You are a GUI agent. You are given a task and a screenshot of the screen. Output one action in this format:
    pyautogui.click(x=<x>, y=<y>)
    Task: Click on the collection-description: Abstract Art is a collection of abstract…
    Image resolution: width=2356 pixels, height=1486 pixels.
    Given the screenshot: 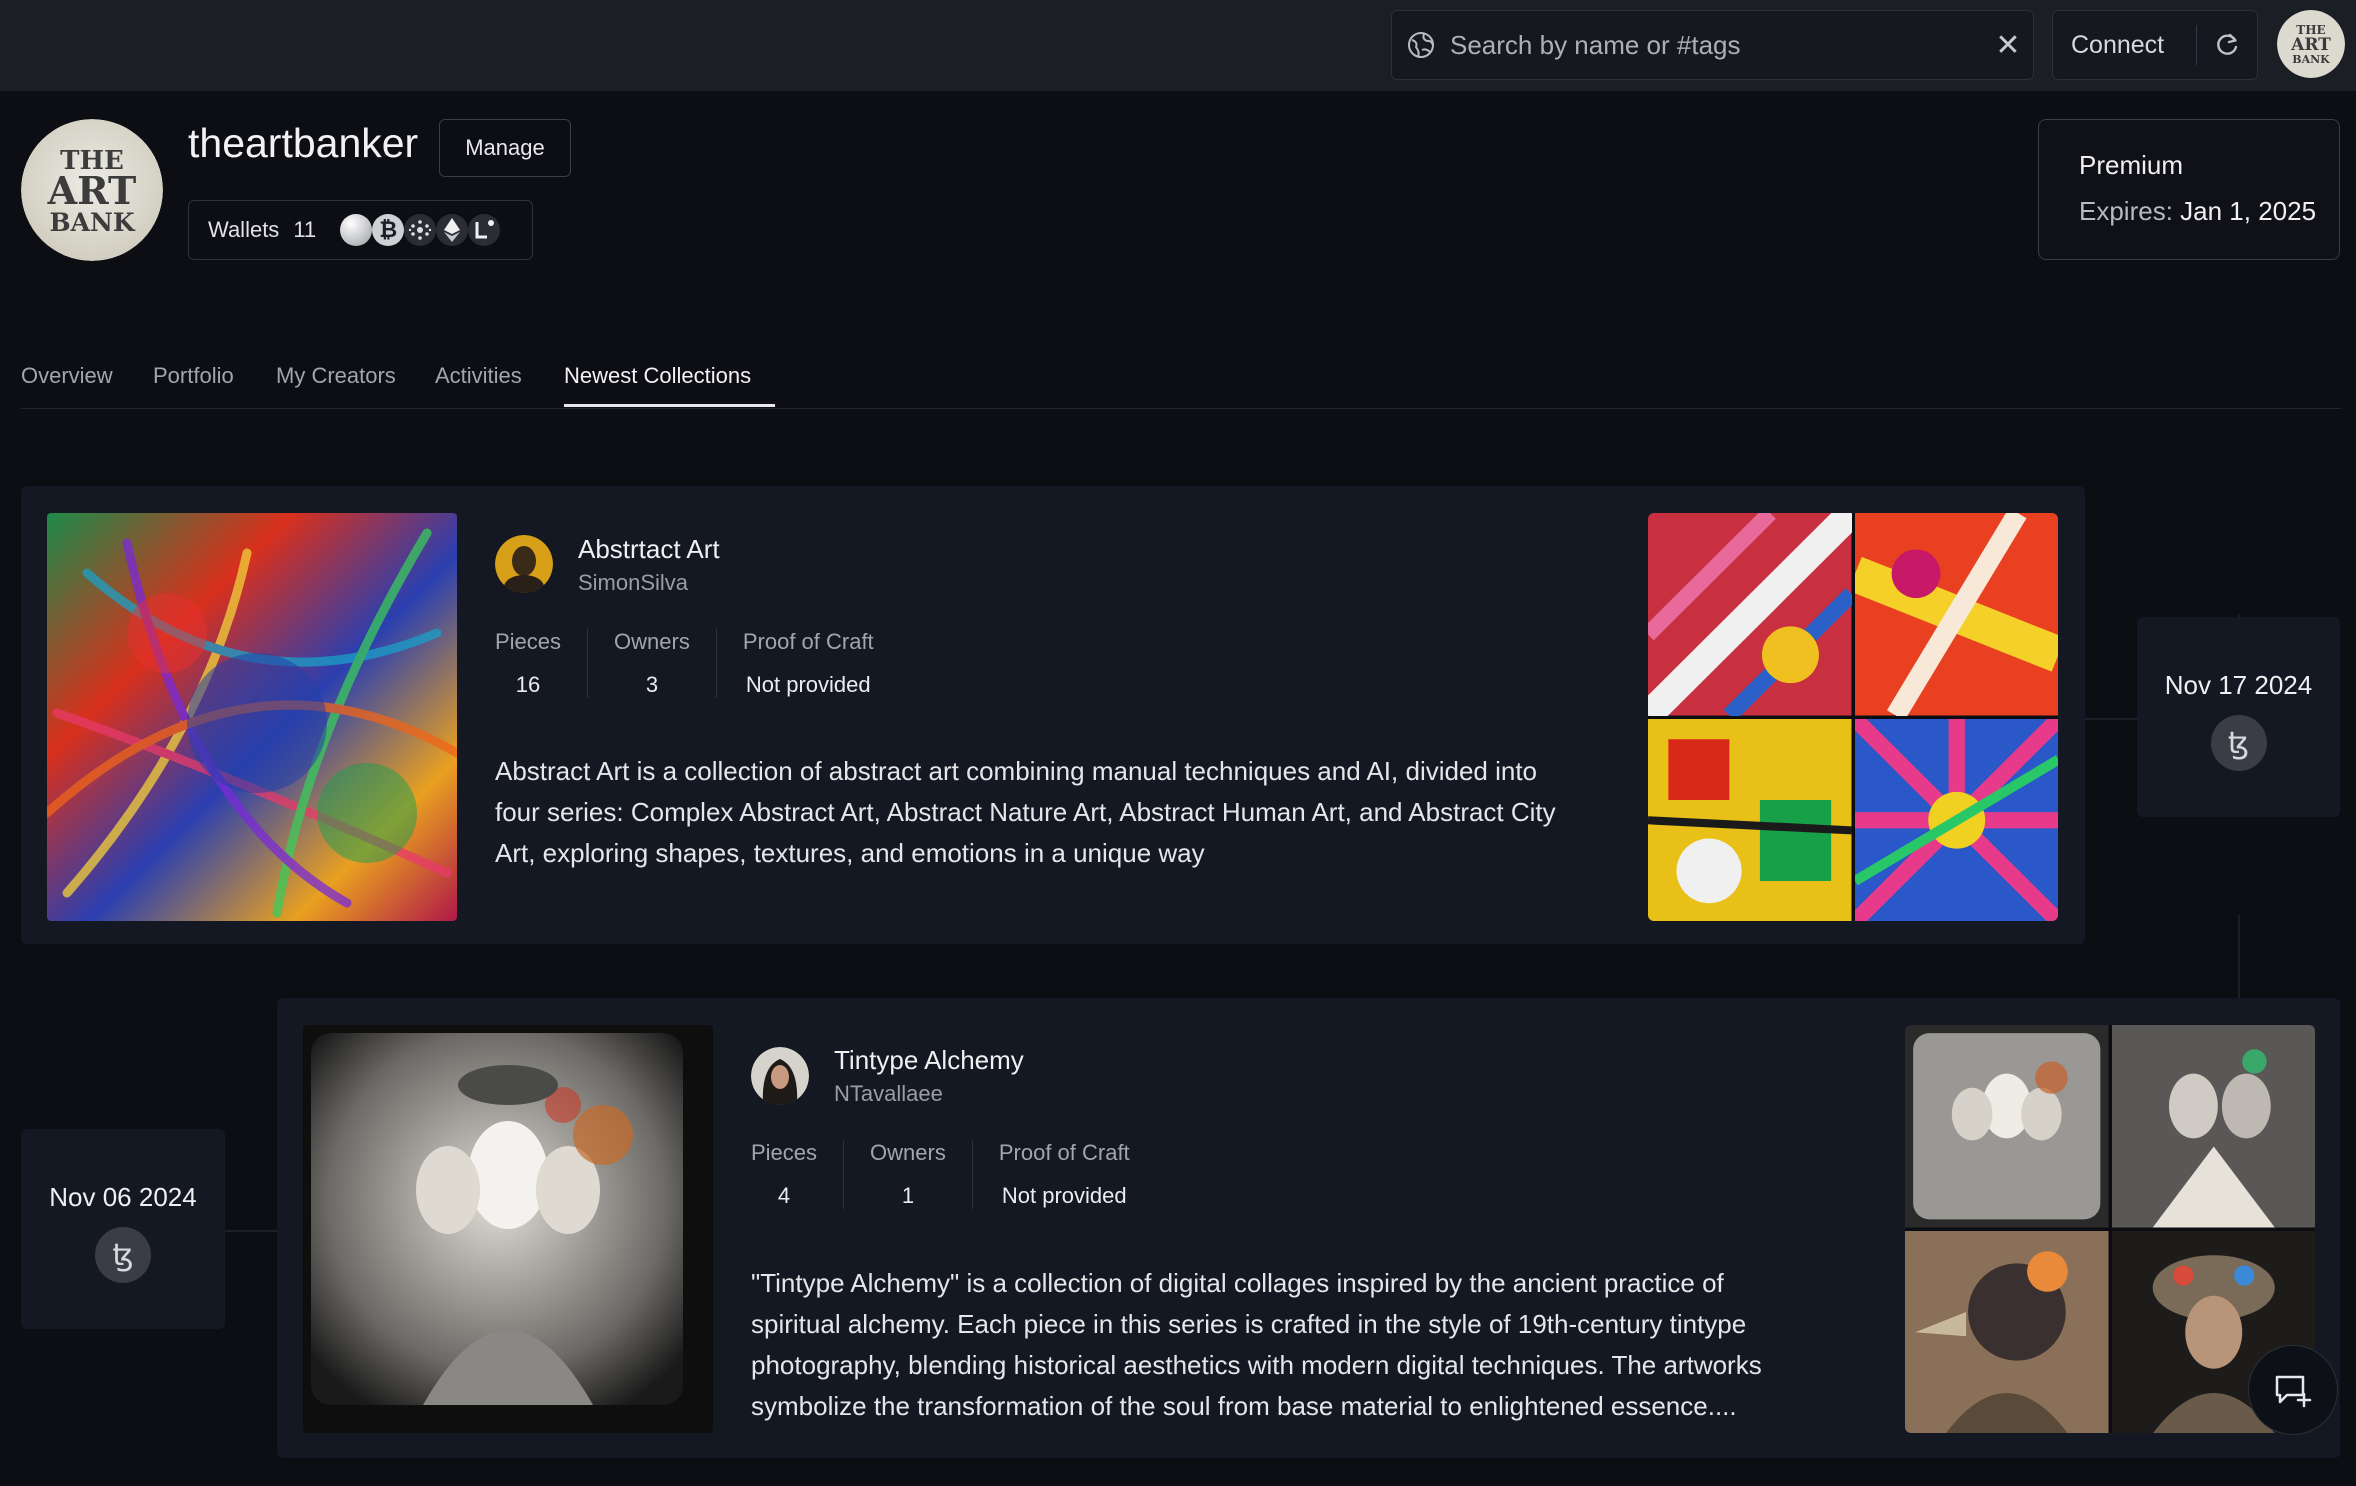 What is the action you would take?
    pyautogui.click(x=1025, y=812)
    